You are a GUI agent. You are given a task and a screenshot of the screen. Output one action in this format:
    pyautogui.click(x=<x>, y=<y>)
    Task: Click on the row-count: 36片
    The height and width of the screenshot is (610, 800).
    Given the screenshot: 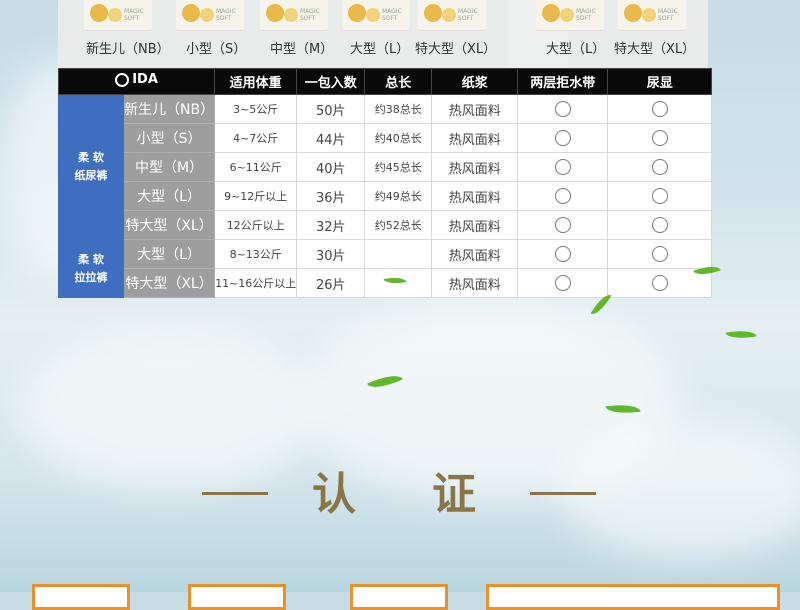 What is the action you would take?
    pyautogui.click(x=331, y=196)
    